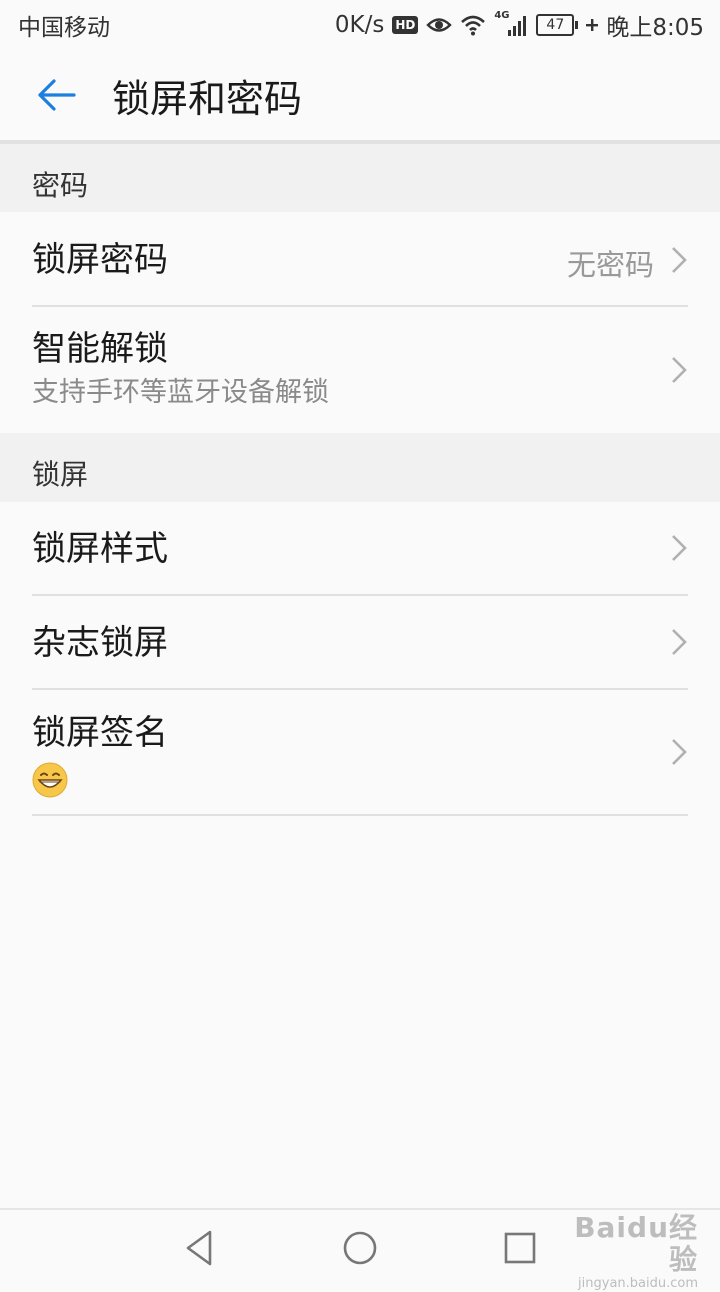 This screenshot has height=1292, width=720. What do you see at coordinates (638, 1283) in the screenshot?
I see `watermark-url: jingyan.baidu.com` at bounding box center [638, 1283].